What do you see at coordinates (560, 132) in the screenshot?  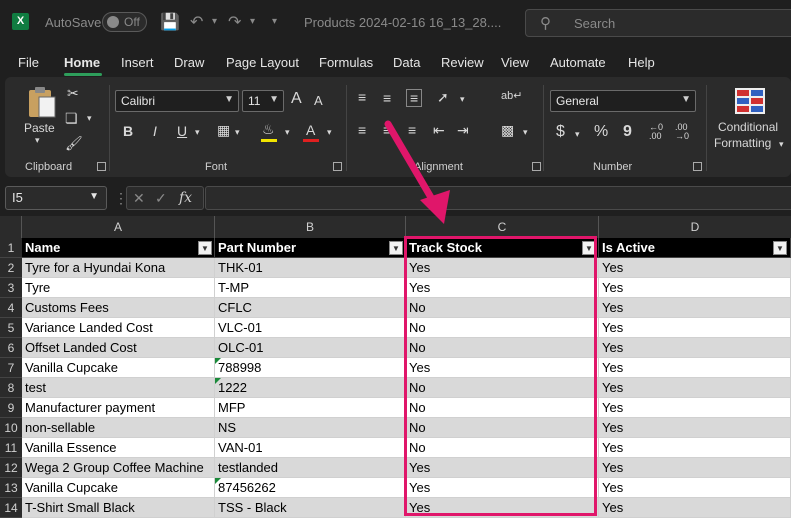 I see `currency-icon: $` at bounding box center [560, 132].